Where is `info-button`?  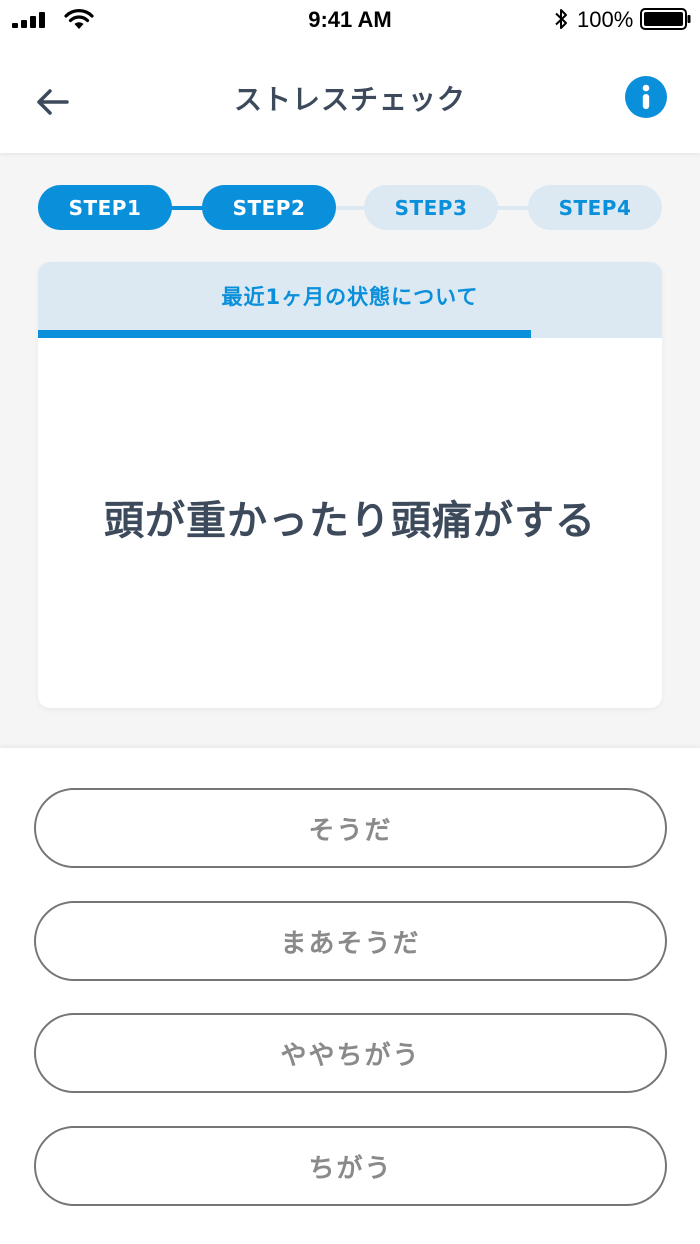 info-button is located at coordinates (646, 97).